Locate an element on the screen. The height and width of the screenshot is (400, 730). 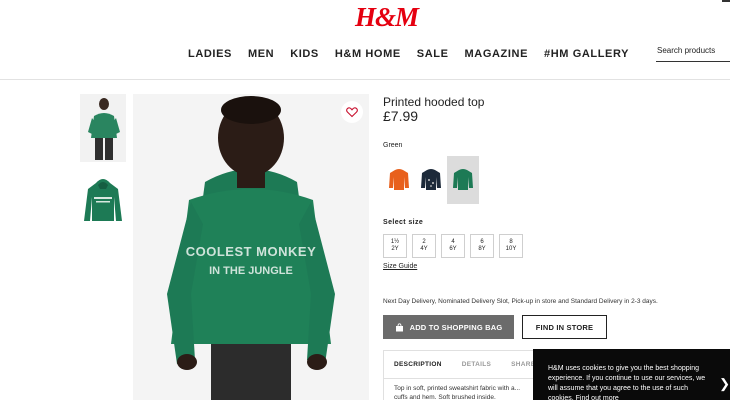
thumbnail-list is located at coordinates (103, 171).